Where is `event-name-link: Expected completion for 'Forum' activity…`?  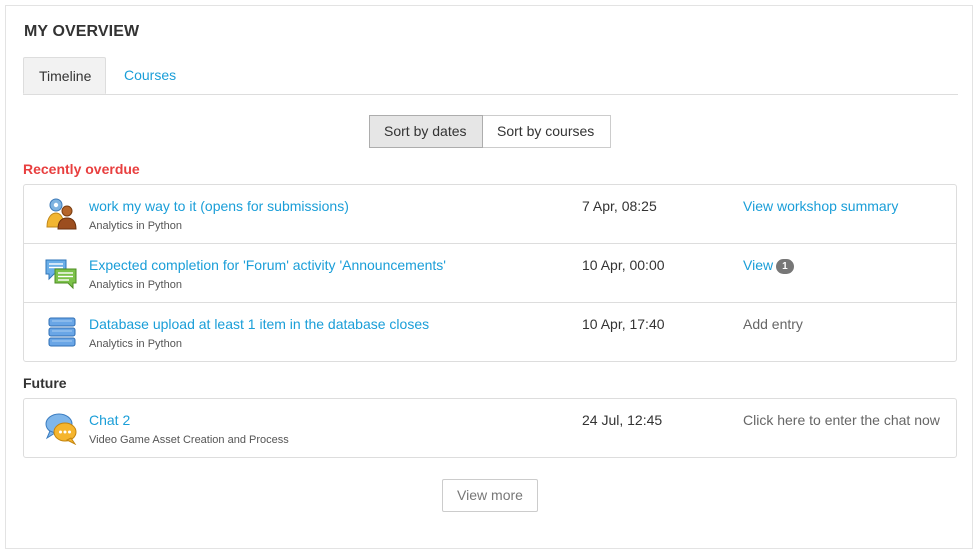
event-name-link: Expected completion for 'Forum' activity… is located at coordinates (267, 265).